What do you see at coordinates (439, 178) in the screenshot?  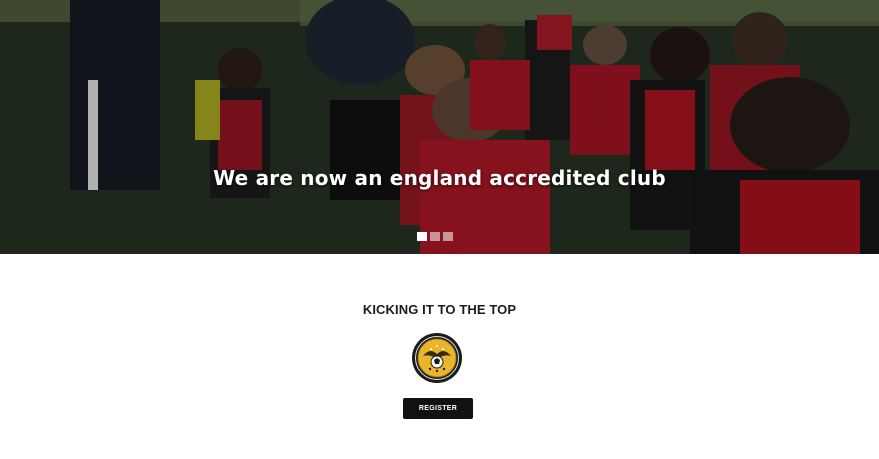 I see `hero-heading: We are now an england accredited club` at bounding box center [439, 178].